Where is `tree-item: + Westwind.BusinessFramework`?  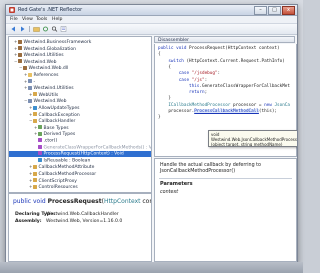
tree-item: + Westwind.BusinessFramework is located at coordinates (80, 42).